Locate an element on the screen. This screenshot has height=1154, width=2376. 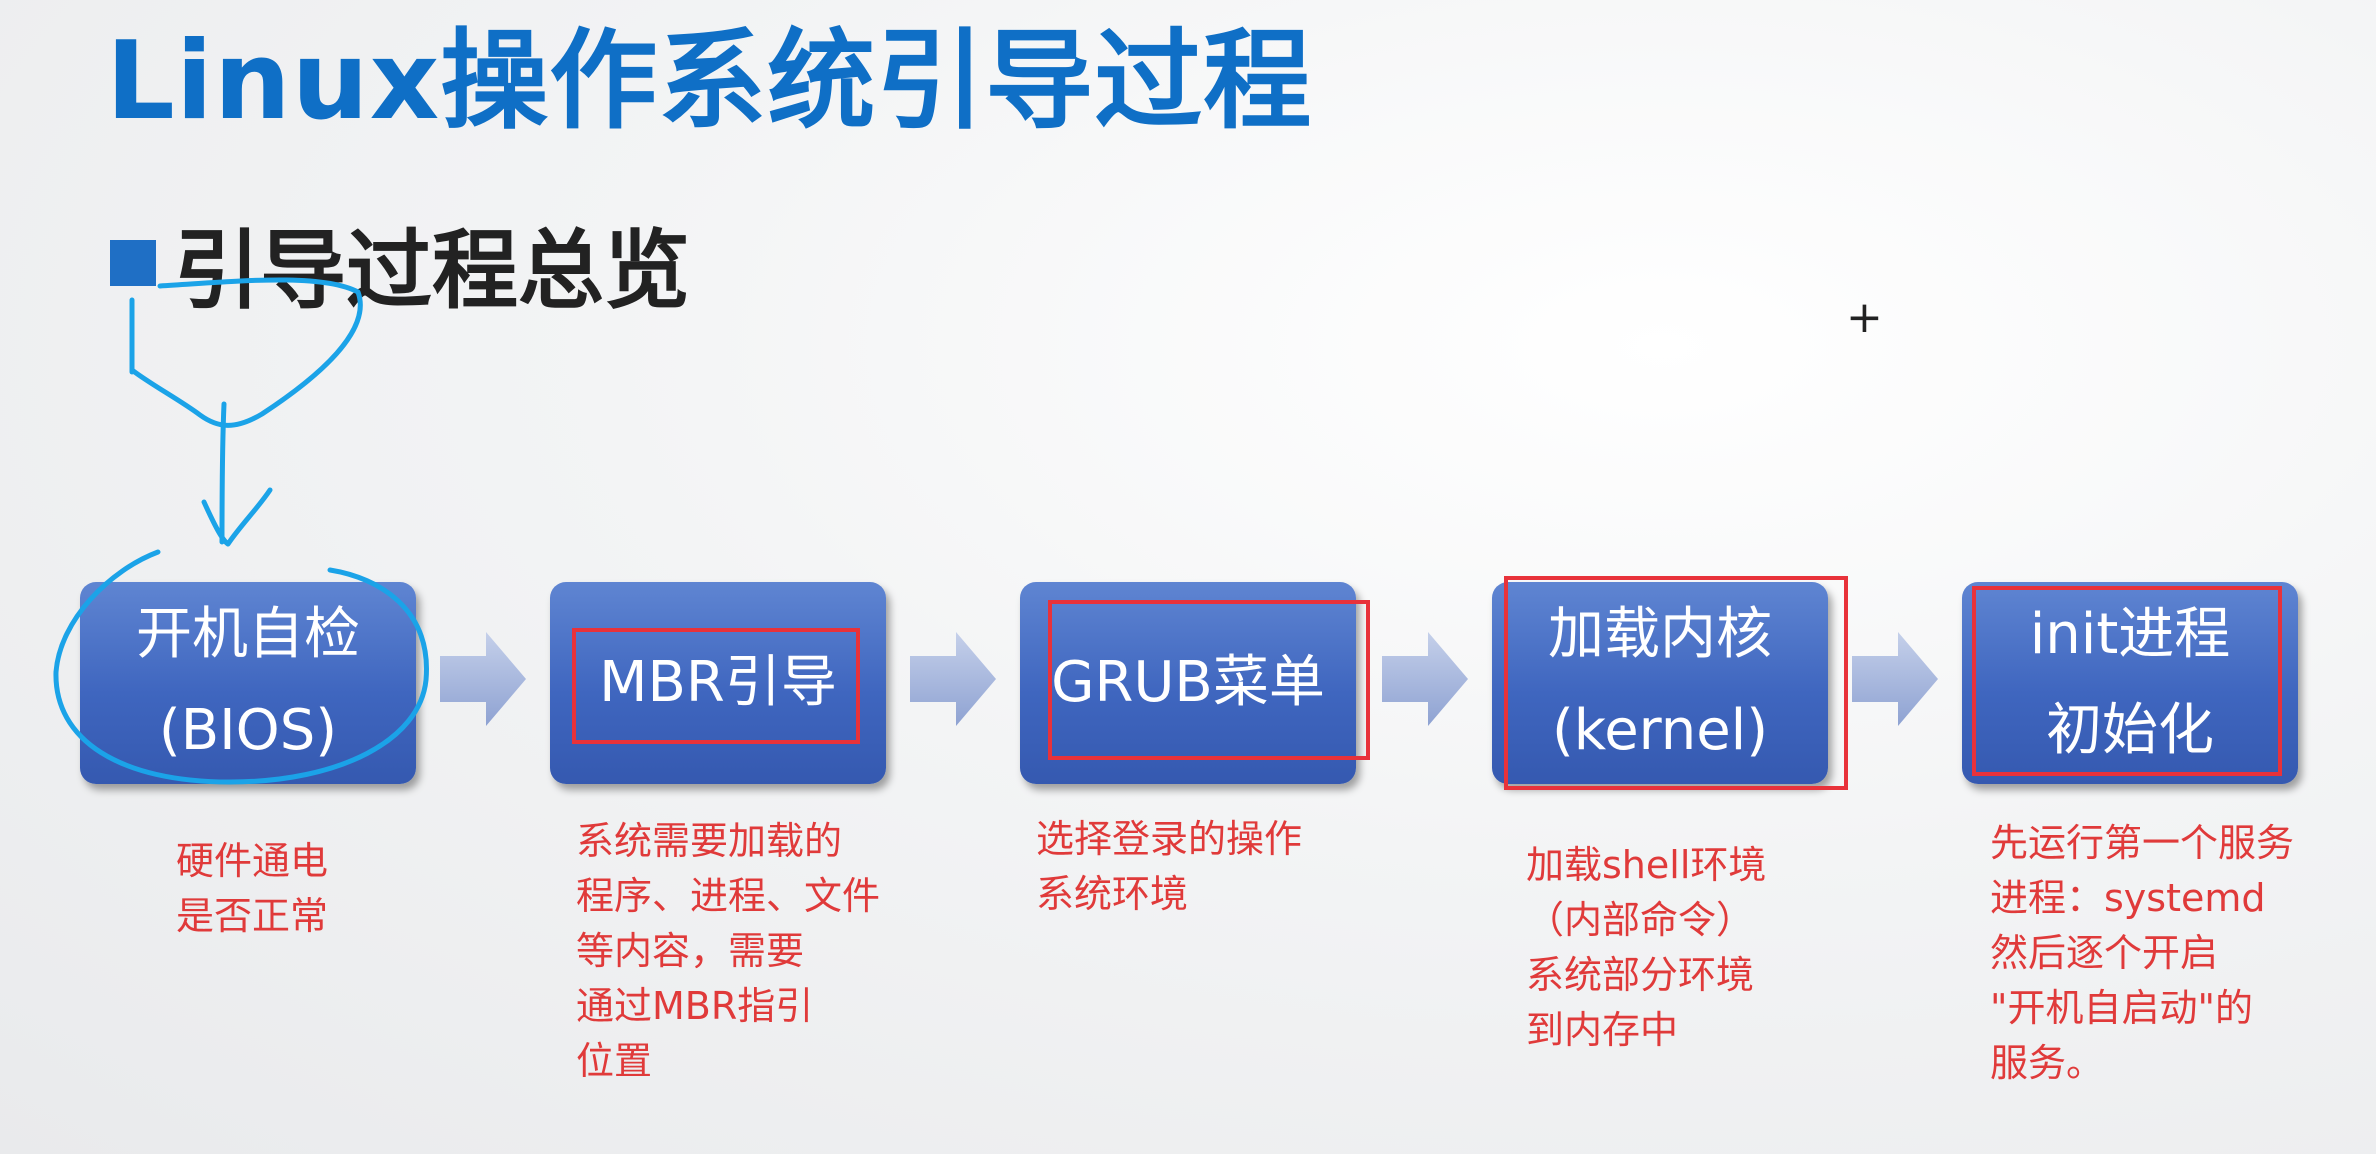
note-init: 先运行第一个服务 进程：systemd 然后逐个开启 "开机自启动"的 服务。 is located at coordinates (2142, 953).